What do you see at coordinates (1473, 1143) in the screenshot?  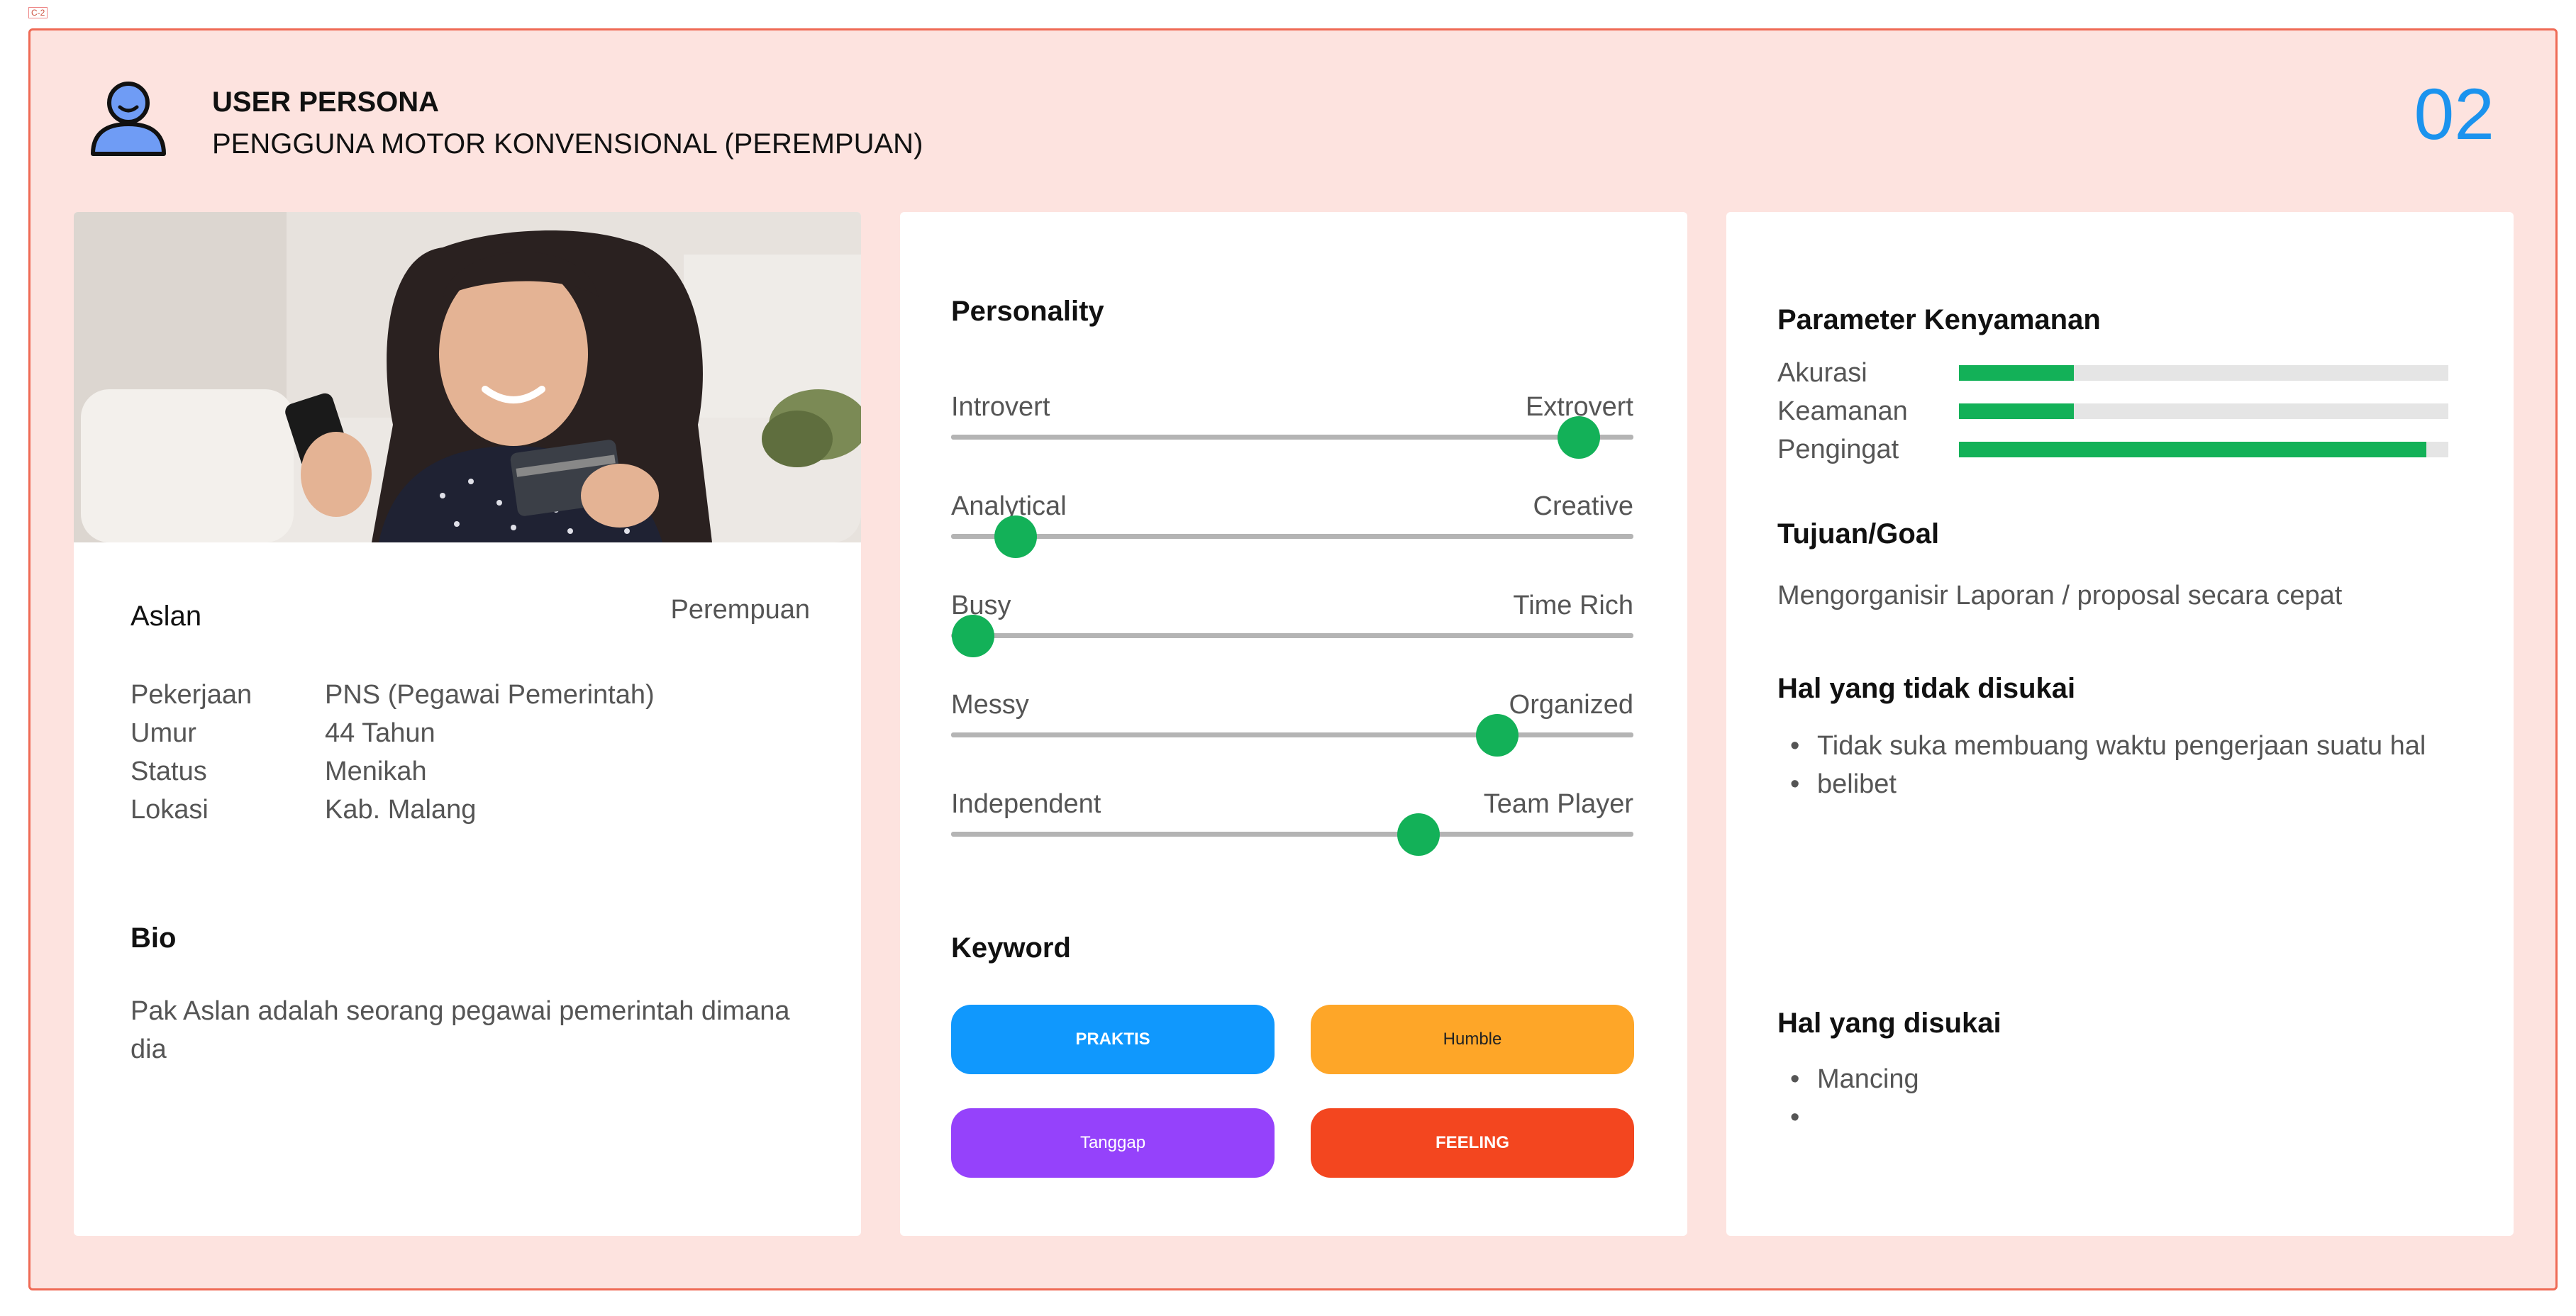 I see `keyword-chip-feeling: FEELING` at bounding box center [1473, 1143].